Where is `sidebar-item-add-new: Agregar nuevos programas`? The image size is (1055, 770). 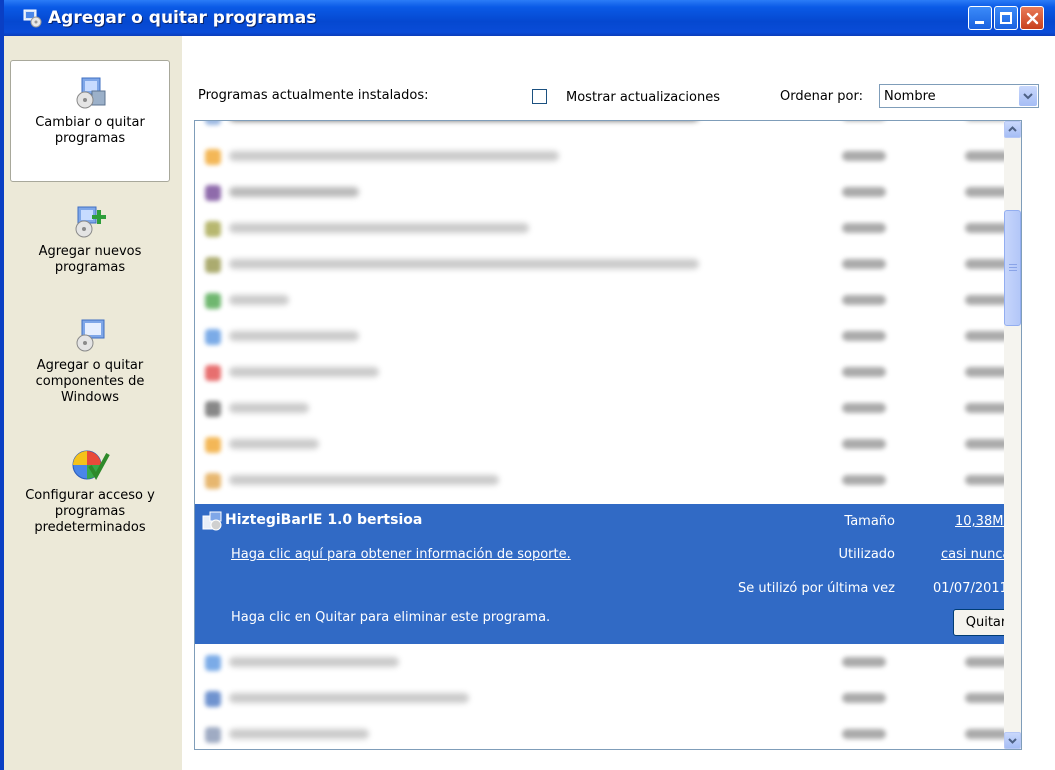
sidebar-item-add-new: Agregar nuevos programas is located at coordinates (90, 249).